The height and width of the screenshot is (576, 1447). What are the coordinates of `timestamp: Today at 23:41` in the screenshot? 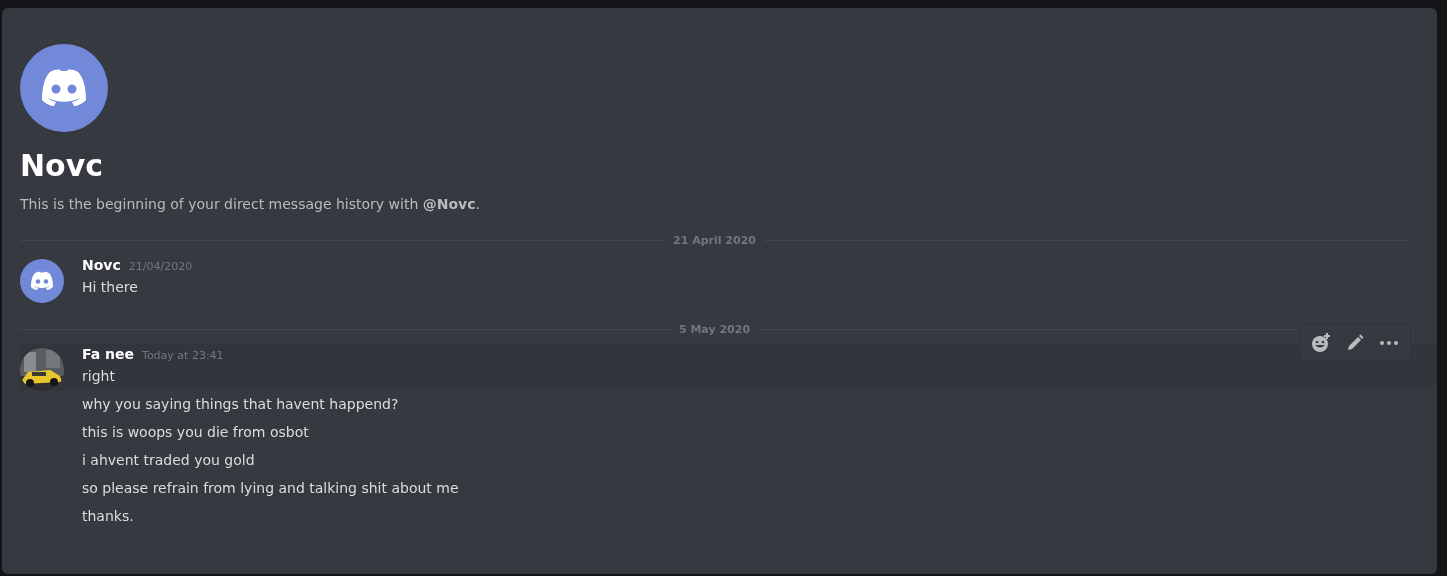 It's located at (183, 355).